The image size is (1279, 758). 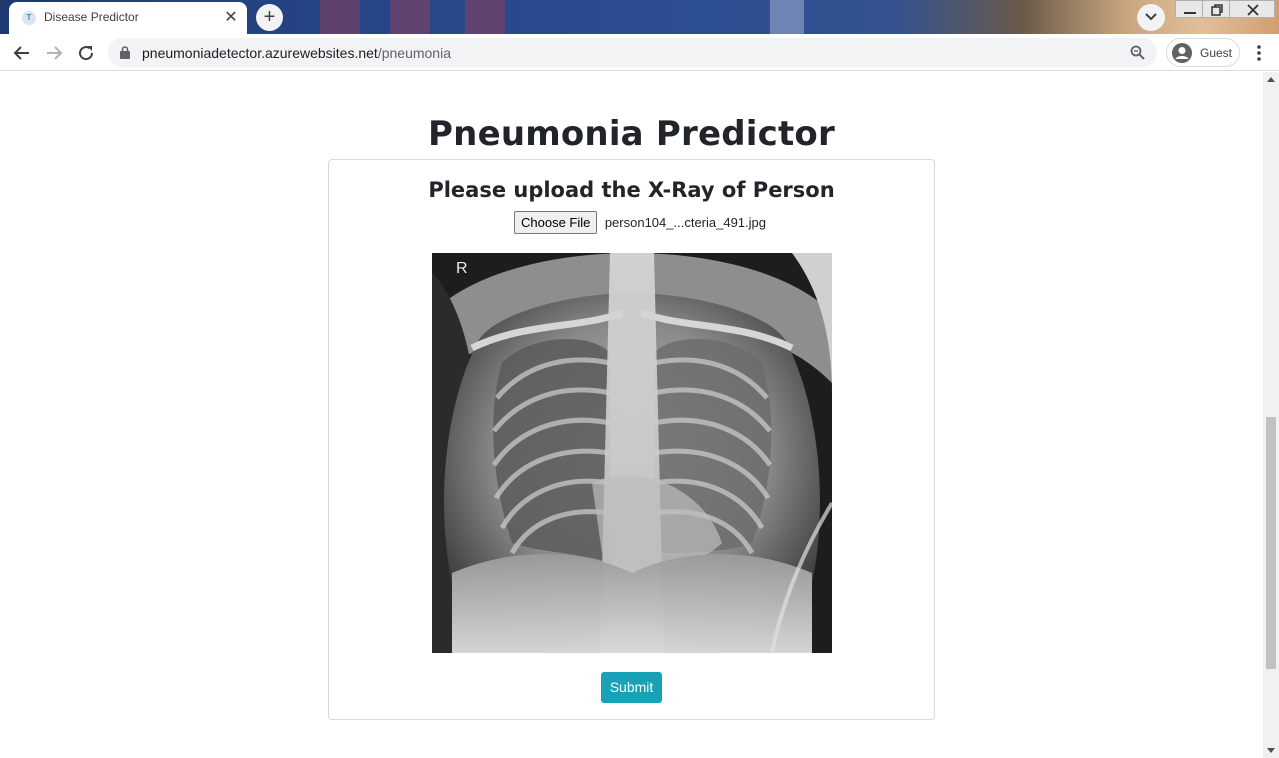 What do you see at coordinates (1216, 53) in the screenshot?
I see `profile-name: Guest` at bounding box center [1216, 53].